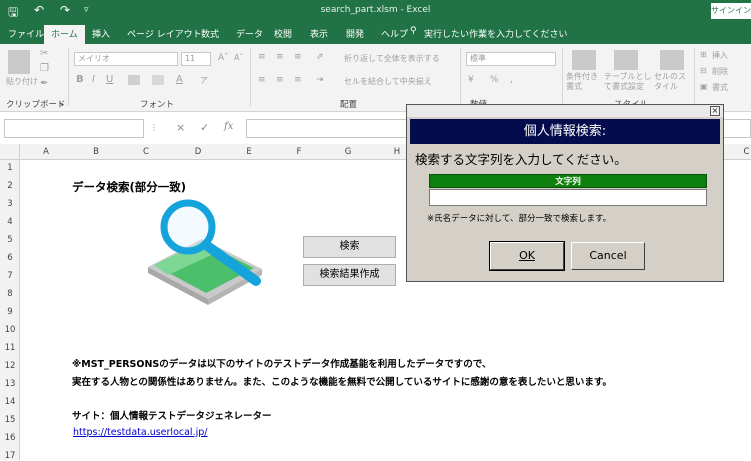 The height and width of the screenshot is (461, 751). Describe the element at coordinates (348, 152) in the screenshot. I see `column-header: G` at that location.